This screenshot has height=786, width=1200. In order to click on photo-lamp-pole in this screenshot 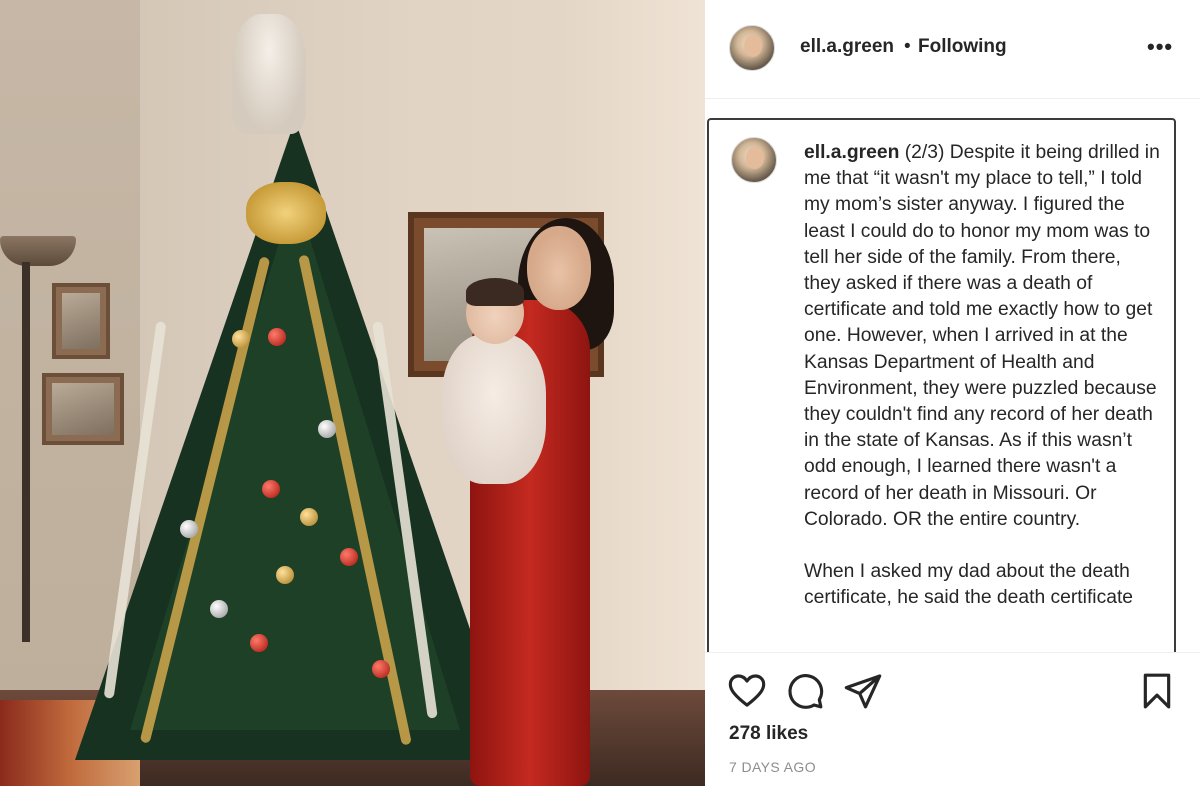, I will do `click(26, 452)`.